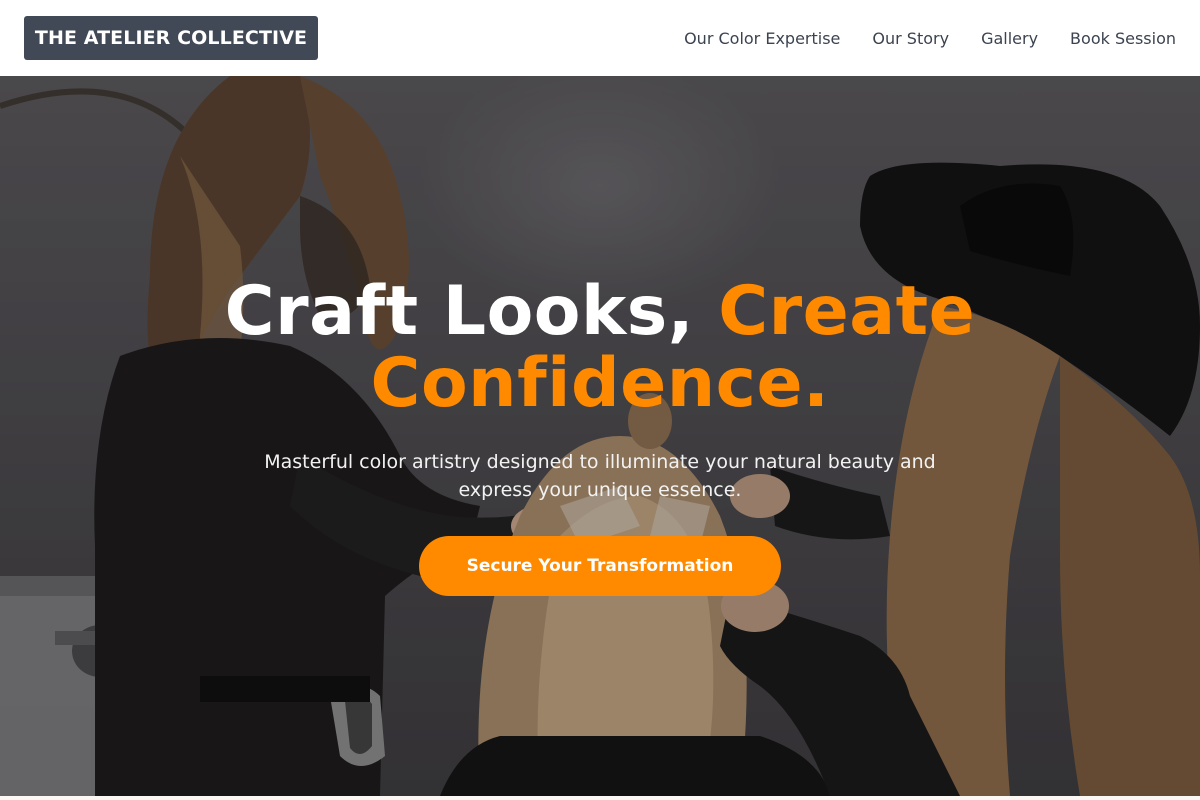 Image resolution: width=1200 pixels, height=800 pixels. I want to click on brand-logo: THE ATELIER COLLECTIVE, so click(171, 38).